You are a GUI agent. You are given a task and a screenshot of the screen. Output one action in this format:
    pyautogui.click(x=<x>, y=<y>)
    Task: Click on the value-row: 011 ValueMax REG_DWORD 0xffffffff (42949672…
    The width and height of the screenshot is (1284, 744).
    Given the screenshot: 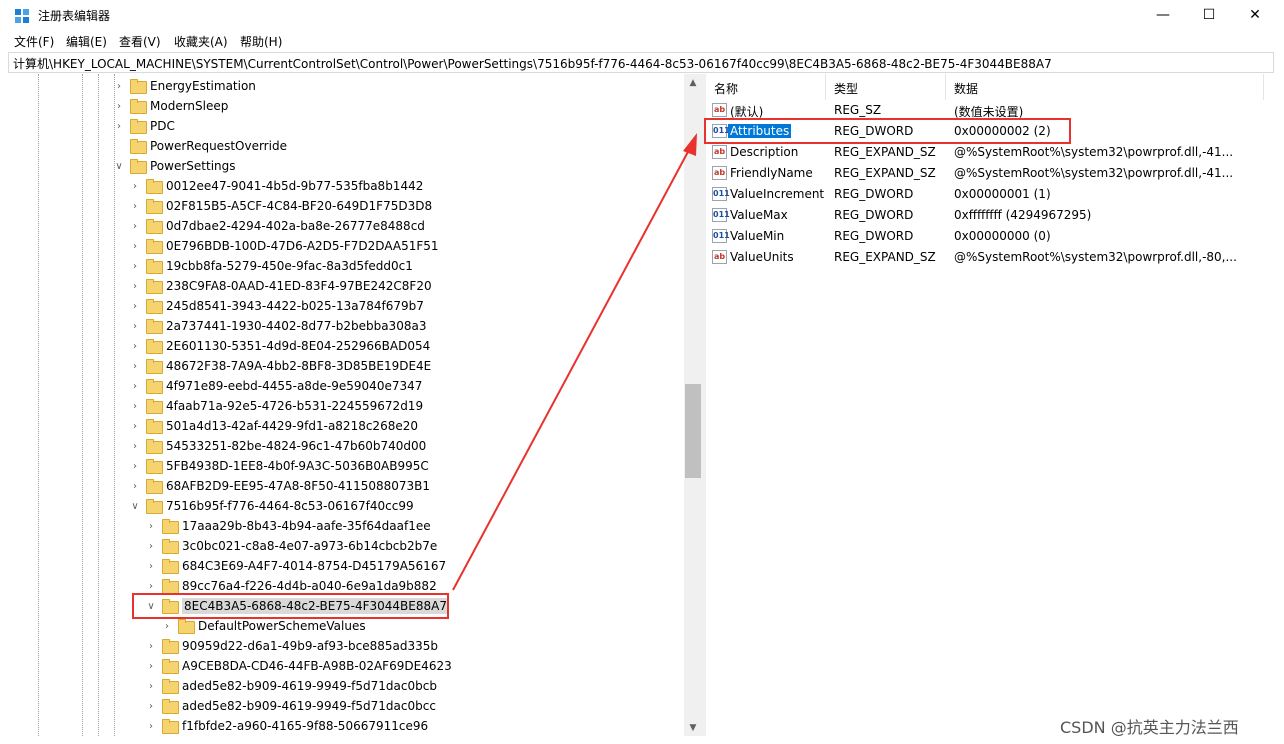 What is the action you would take?
    pyautogui.click(x=991, y=215)
    